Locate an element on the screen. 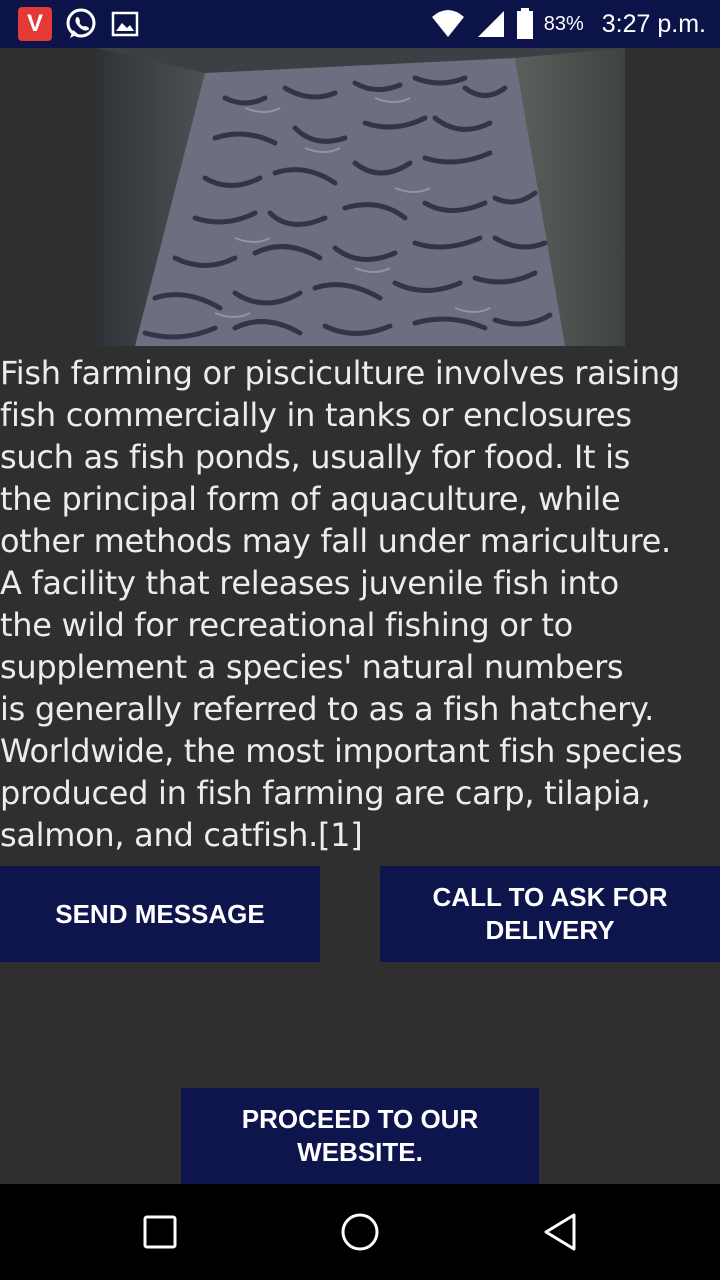 This screenshot has width=720, height=1280. circle-icon is located at coordinates (360, 1232).